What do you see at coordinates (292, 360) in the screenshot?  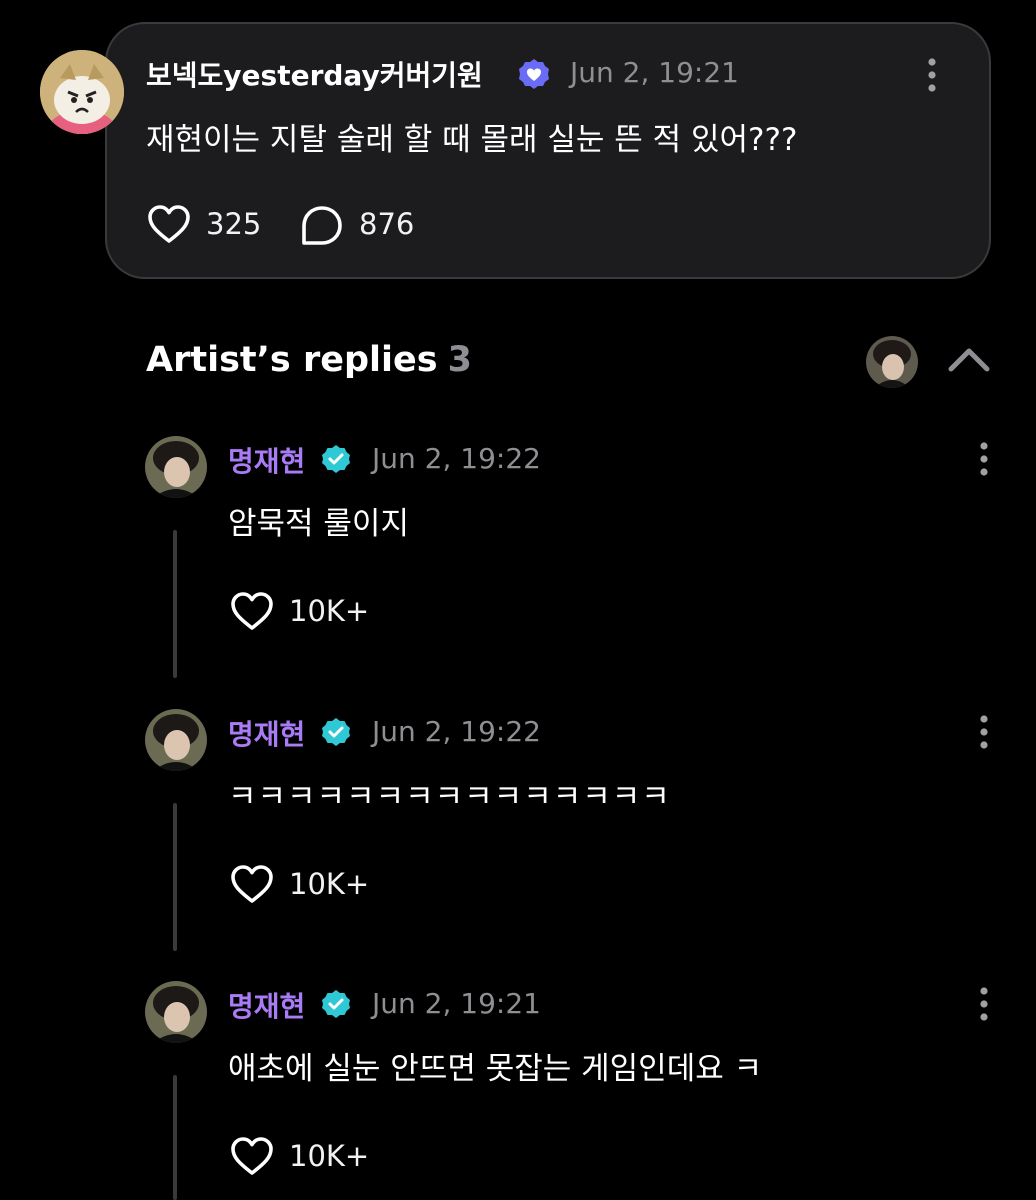 I see `artist-replies-label: Artist’s replies` at bounding box center [292, 360].